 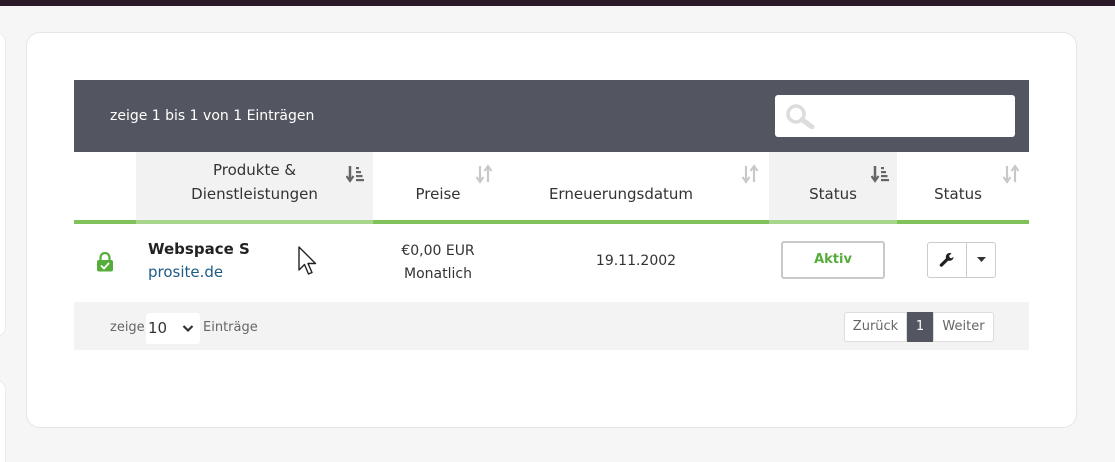 What do you see at coordinates (230, 327) in the screenshot?
I see `entries-label: Einträge` at bounding box center [230, 327].